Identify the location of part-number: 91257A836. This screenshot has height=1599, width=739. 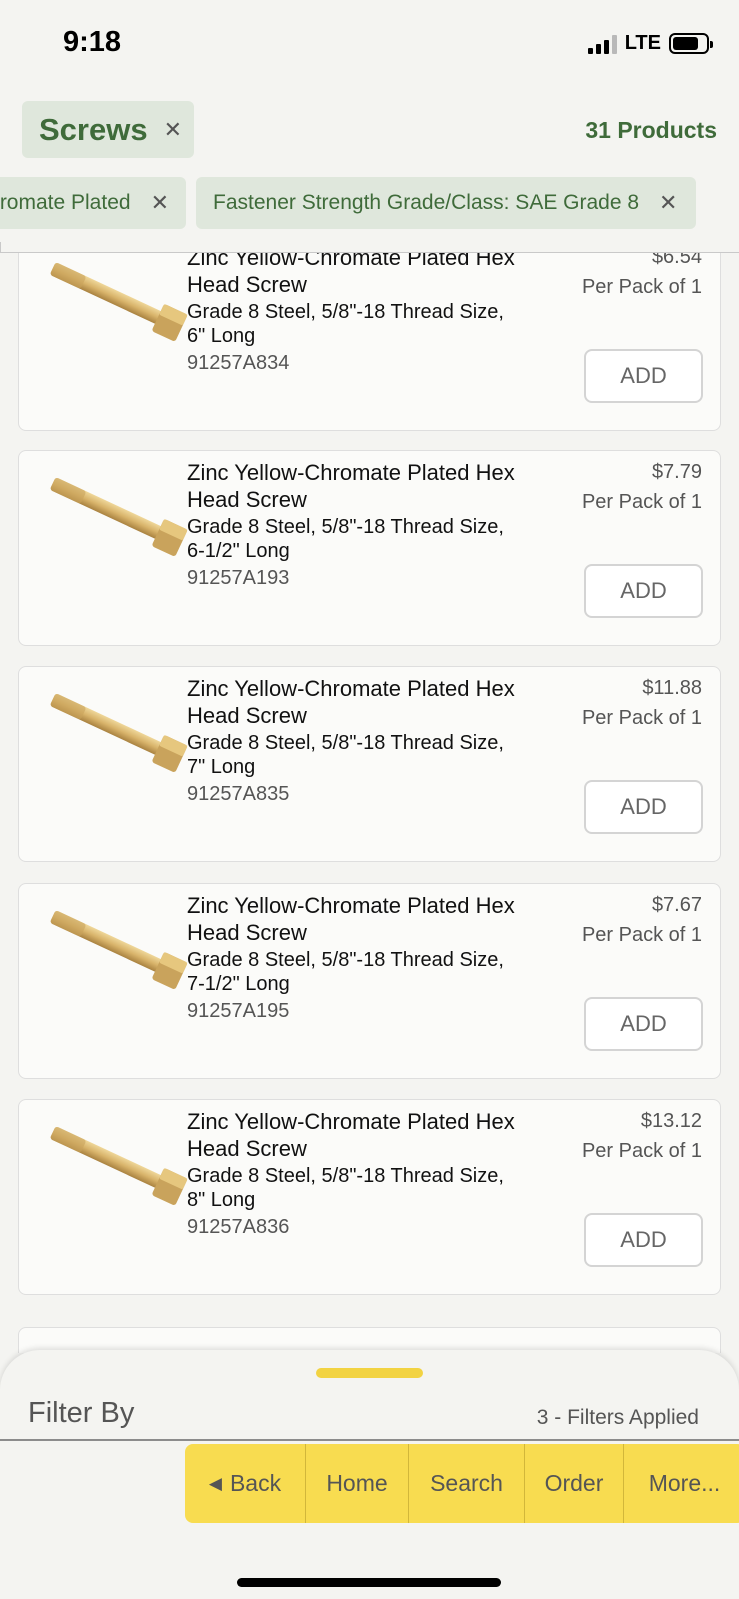
(238, 1227).